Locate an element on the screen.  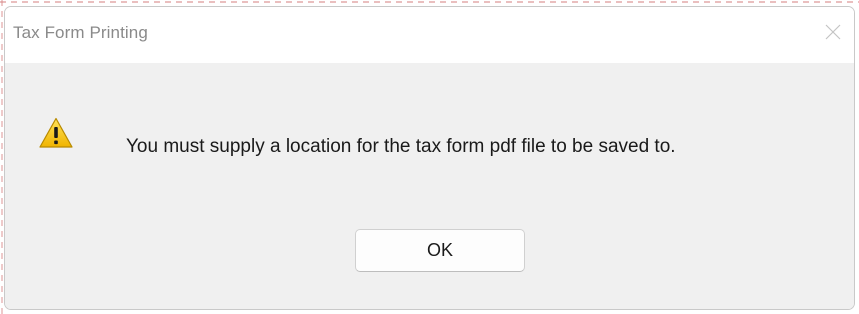
close-button is located at coordinates (831, 32).